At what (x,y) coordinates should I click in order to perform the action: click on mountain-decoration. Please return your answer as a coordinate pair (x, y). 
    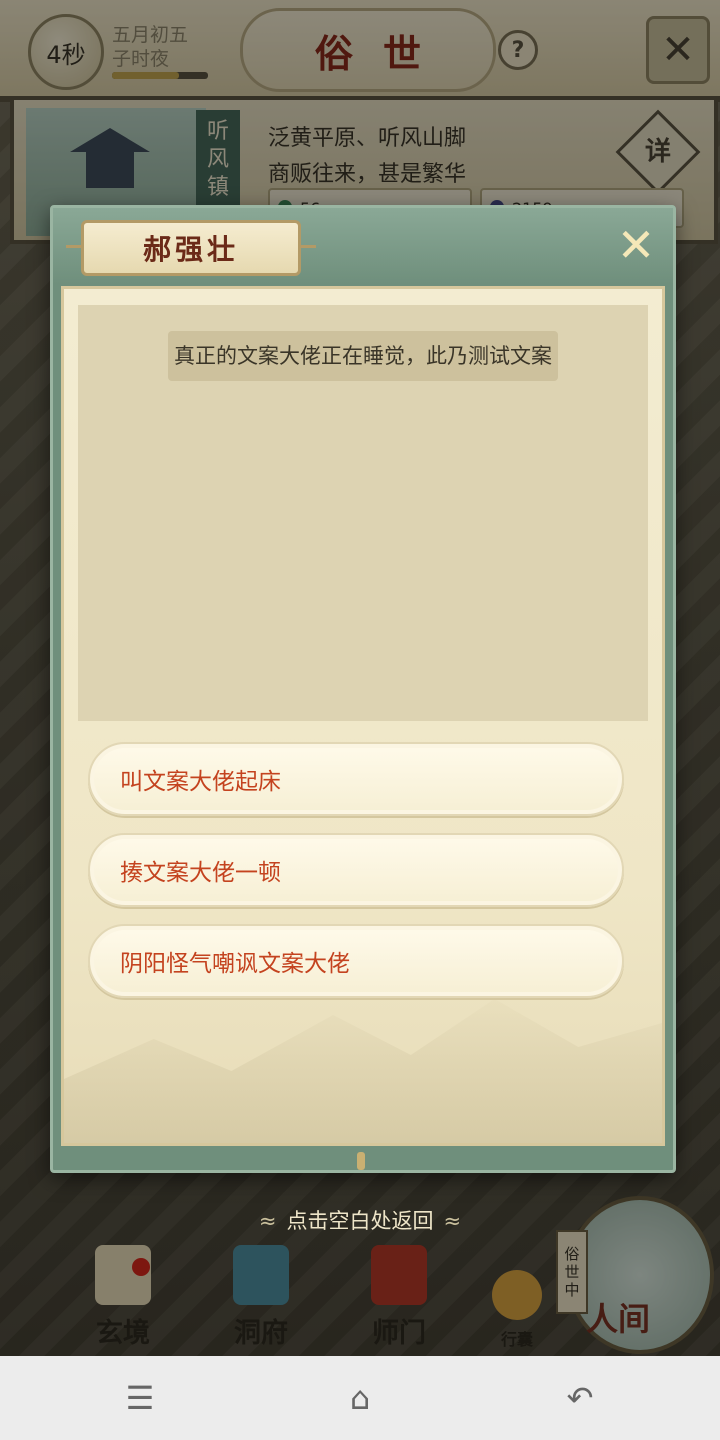
    Looking at the image, I should click on (363, 1071).